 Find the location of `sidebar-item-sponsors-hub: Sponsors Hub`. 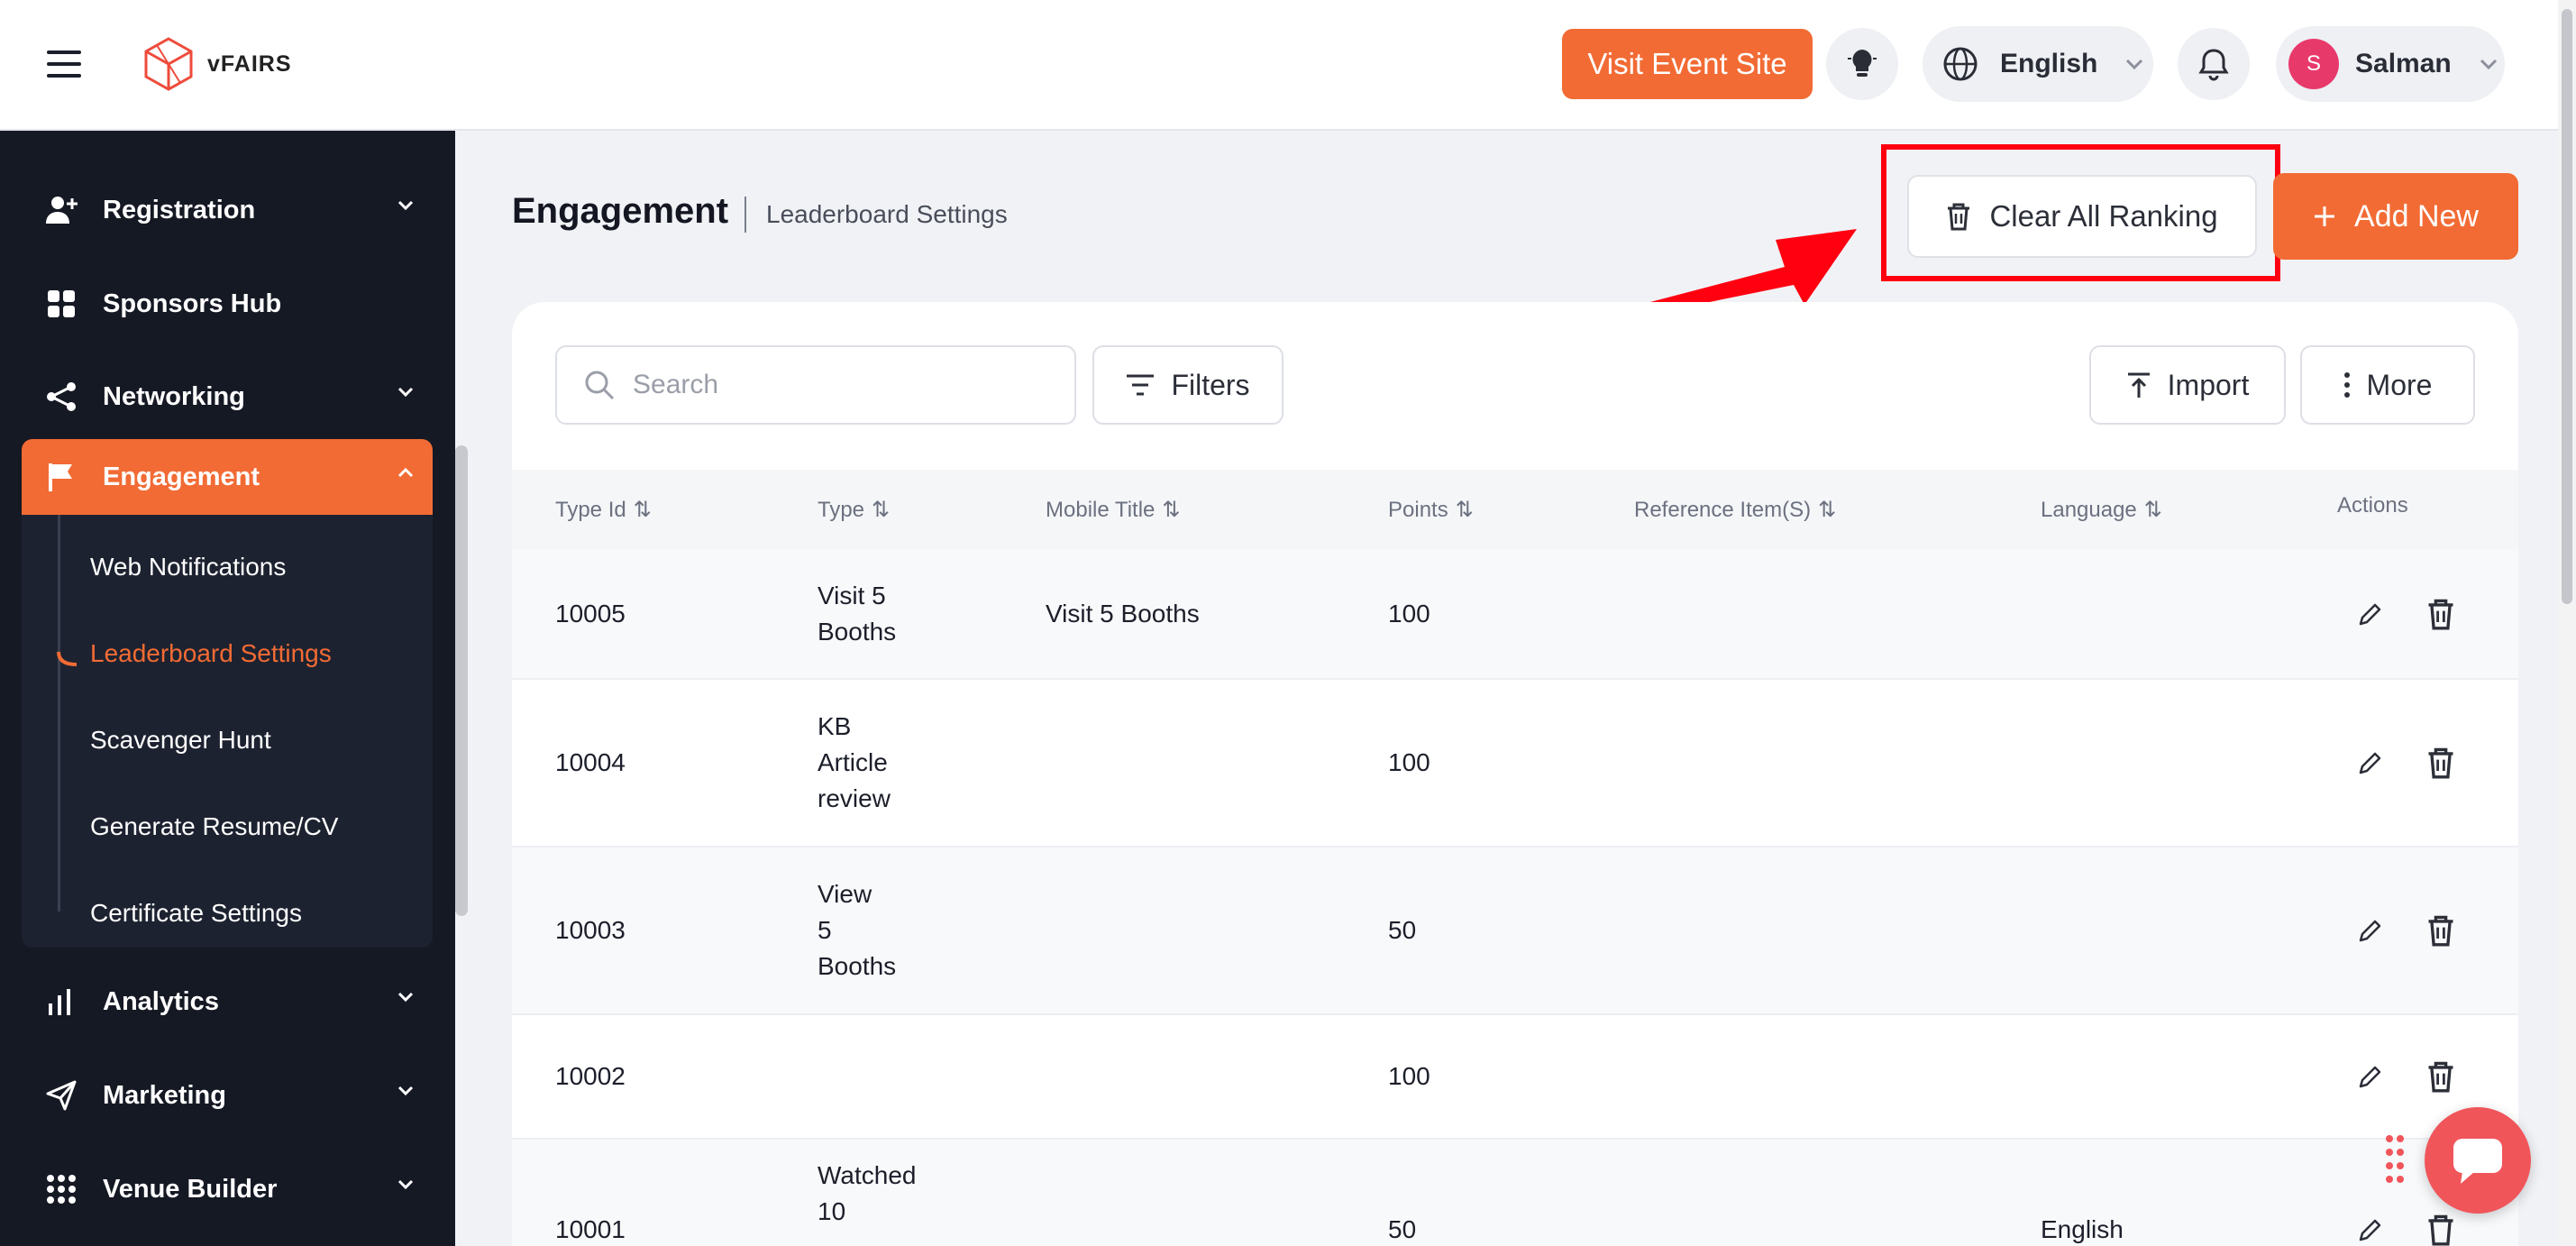

sidebar-item-sponsors-hub: Sponsors Hub is located at coordinates (227, 304).